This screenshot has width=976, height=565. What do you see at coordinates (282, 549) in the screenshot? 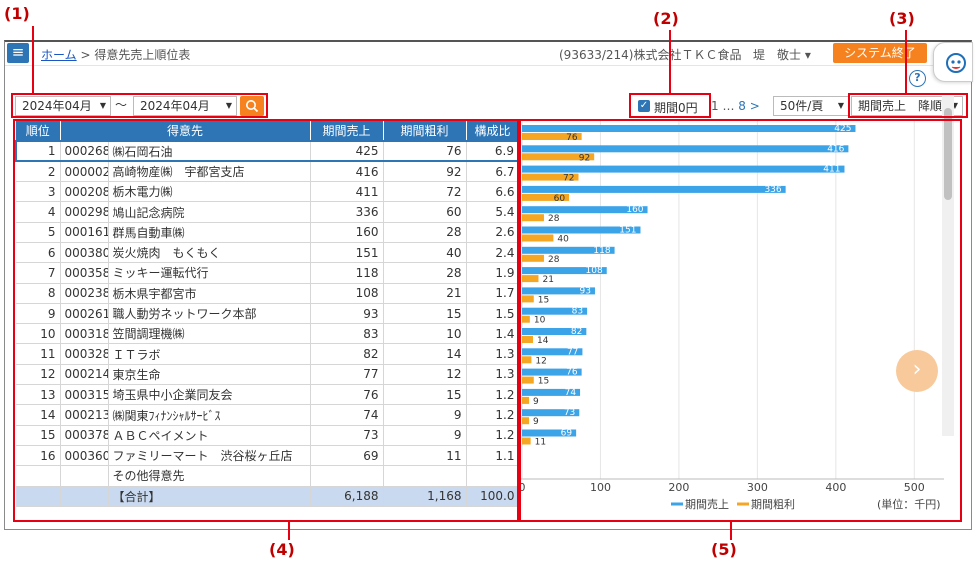
I see `callout-4: (4)` at bounding box center [282, 549].